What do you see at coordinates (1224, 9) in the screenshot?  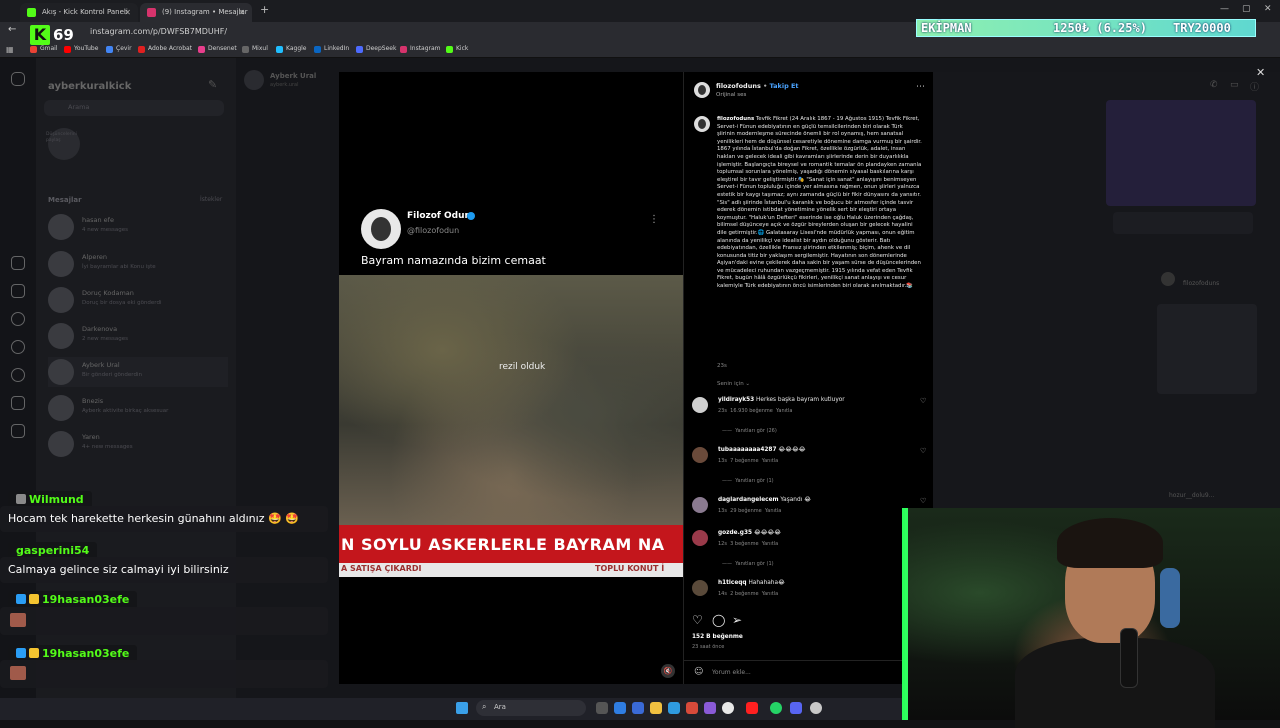 I see `minimize-icon: —` at bounding box center [1224, 9].